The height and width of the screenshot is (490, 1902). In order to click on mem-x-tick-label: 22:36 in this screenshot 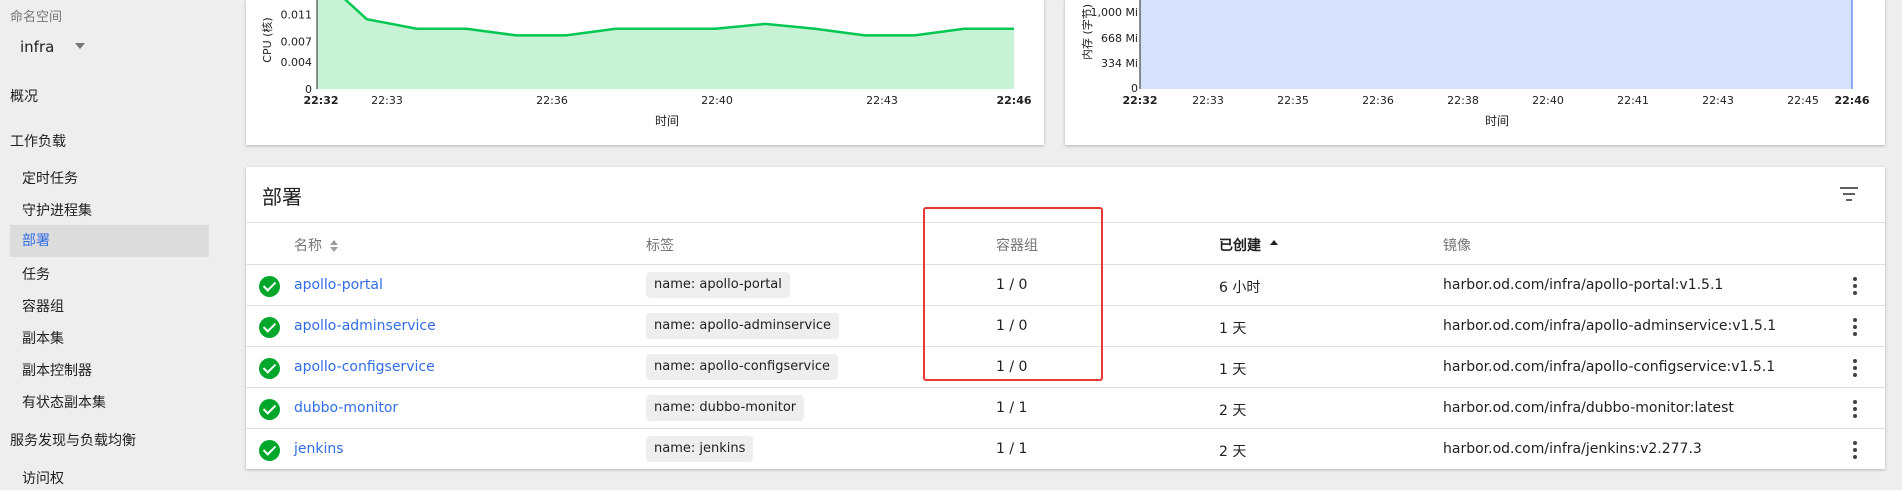, I will do `click(1378, 100)`.